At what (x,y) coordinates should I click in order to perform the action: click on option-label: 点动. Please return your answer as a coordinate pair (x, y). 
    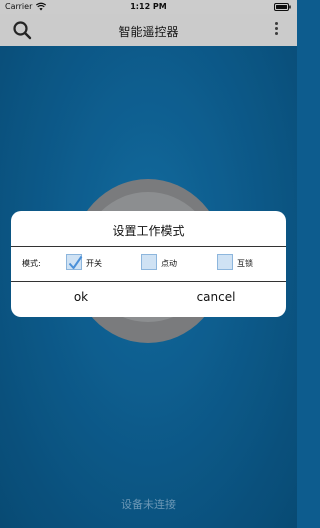
    Looking at the image, I should click on (169, 263).